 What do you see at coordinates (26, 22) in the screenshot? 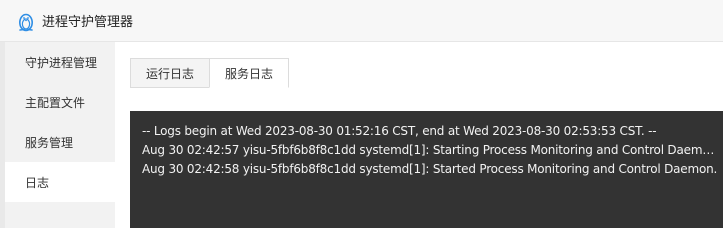
I see `penguin-icon` at bounding box center [26, 22].